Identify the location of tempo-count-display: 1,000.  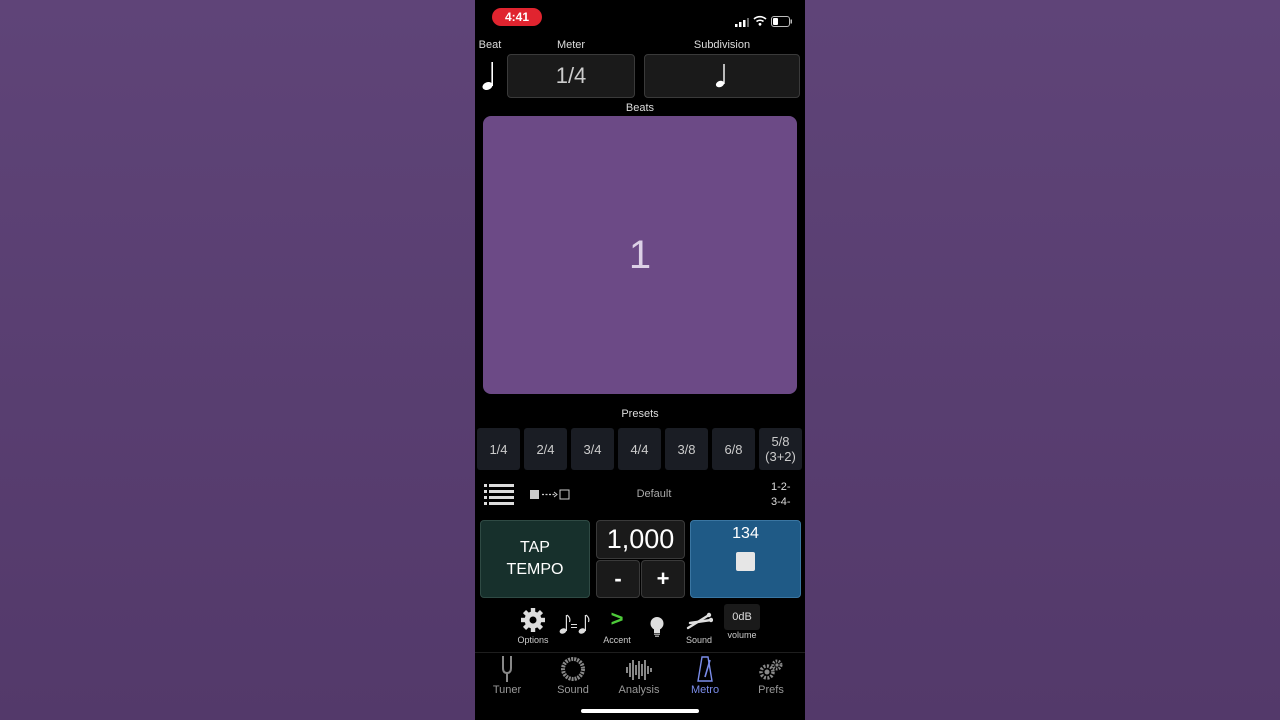
(640, 539).